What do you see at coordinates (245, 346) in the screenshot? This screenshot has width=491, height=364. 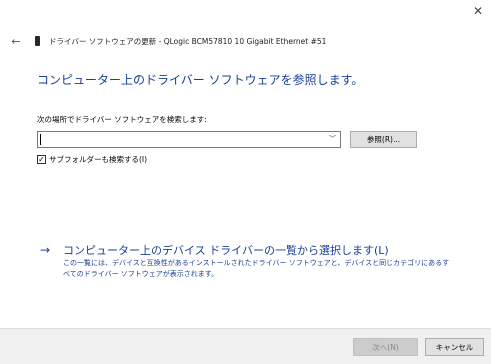 I see `dialog-footer: 次へ(N) キャンセル` at bounding box center [245, 346].